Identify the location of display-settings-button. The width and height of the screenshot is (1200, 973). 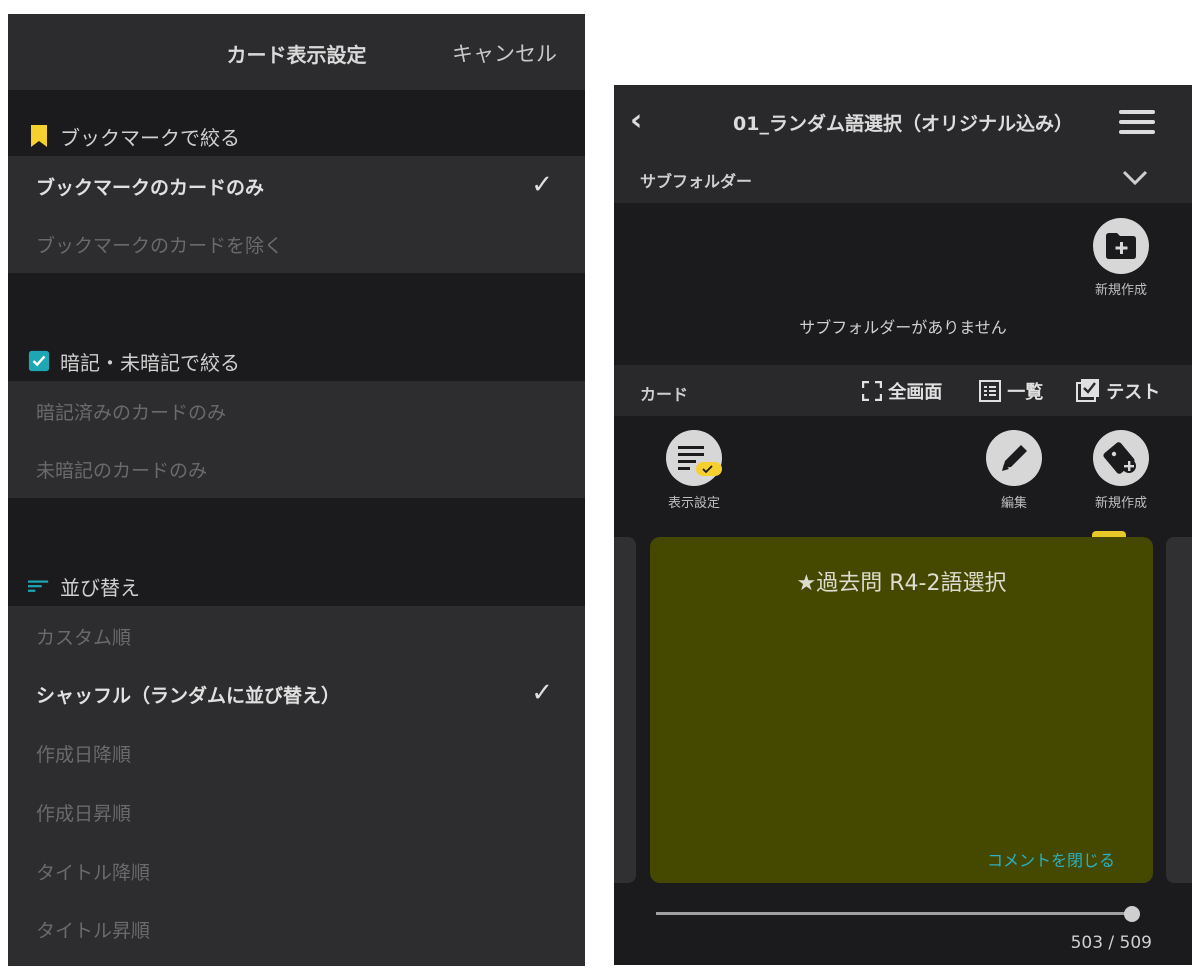
(694, 458).